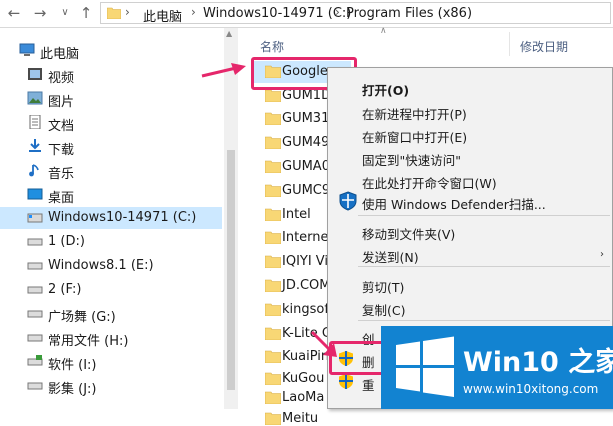 The height and width of the screenshot is (426, 613). Describe the element at coordinates (61, 198) in the screenshot. I see `nav-item-label: 桌面` at that location.